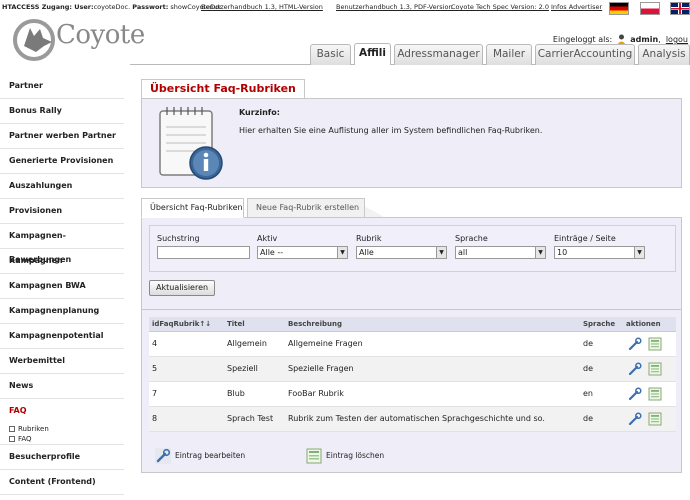 Image resolution: width=690 pixels, height=500 pixels. Describe the element at coordinates (321, 368) in the screenshot. I see `cell-beschreibung: Spezielle Fragen` at that location.